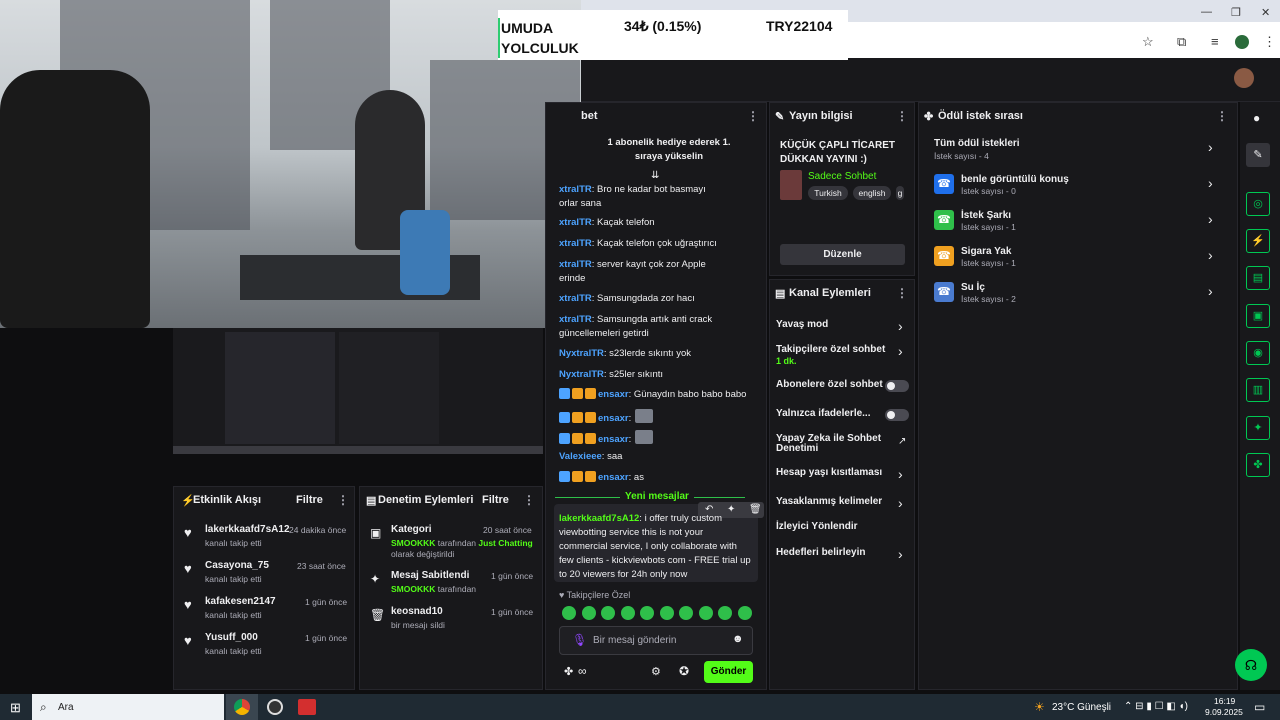 The image size is (1280, 720). What do you see at coordinates (275, 707) in the screenshot?
I see `obs-icon` at bounding box center [275, 707].